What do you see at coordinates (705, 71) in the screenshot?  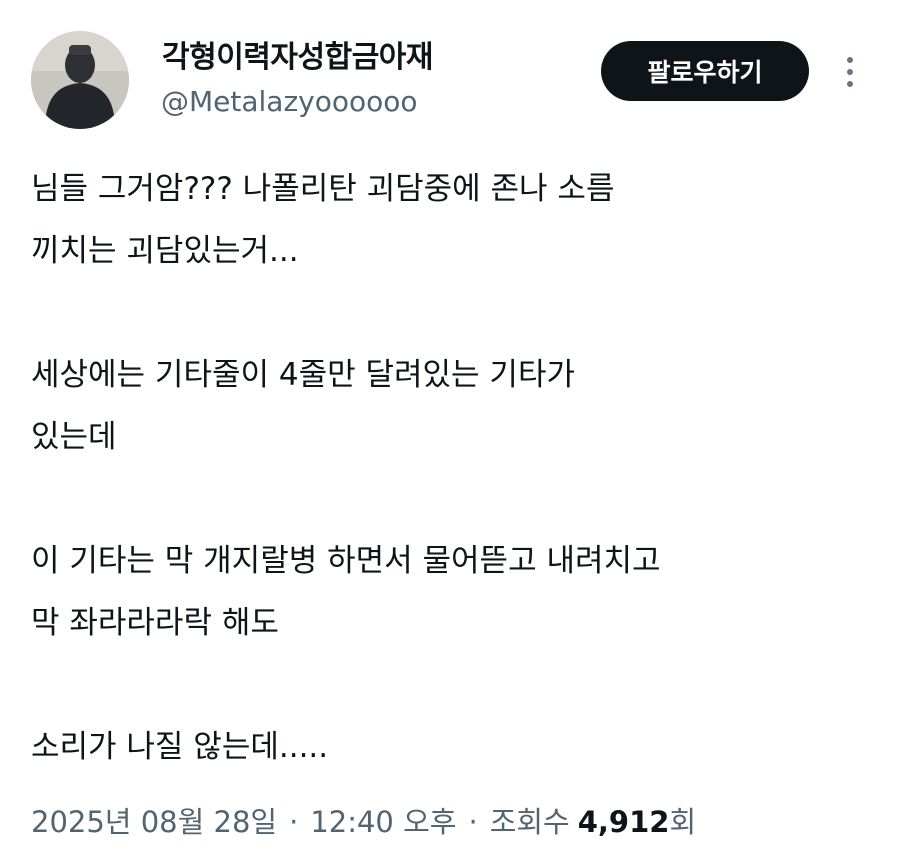 I see `follow-button: 팔로우하기` at bounding box center [705, 71].